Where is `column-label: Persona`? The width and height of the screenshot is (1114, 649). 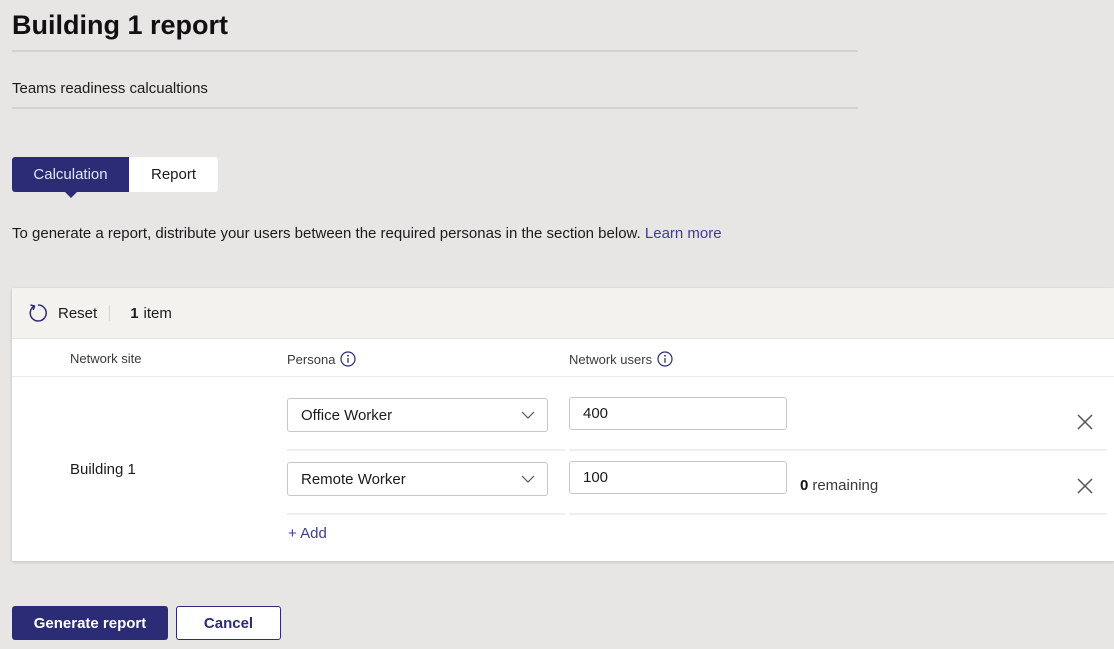 column-label: Persona is located at coordinates (311, 359).